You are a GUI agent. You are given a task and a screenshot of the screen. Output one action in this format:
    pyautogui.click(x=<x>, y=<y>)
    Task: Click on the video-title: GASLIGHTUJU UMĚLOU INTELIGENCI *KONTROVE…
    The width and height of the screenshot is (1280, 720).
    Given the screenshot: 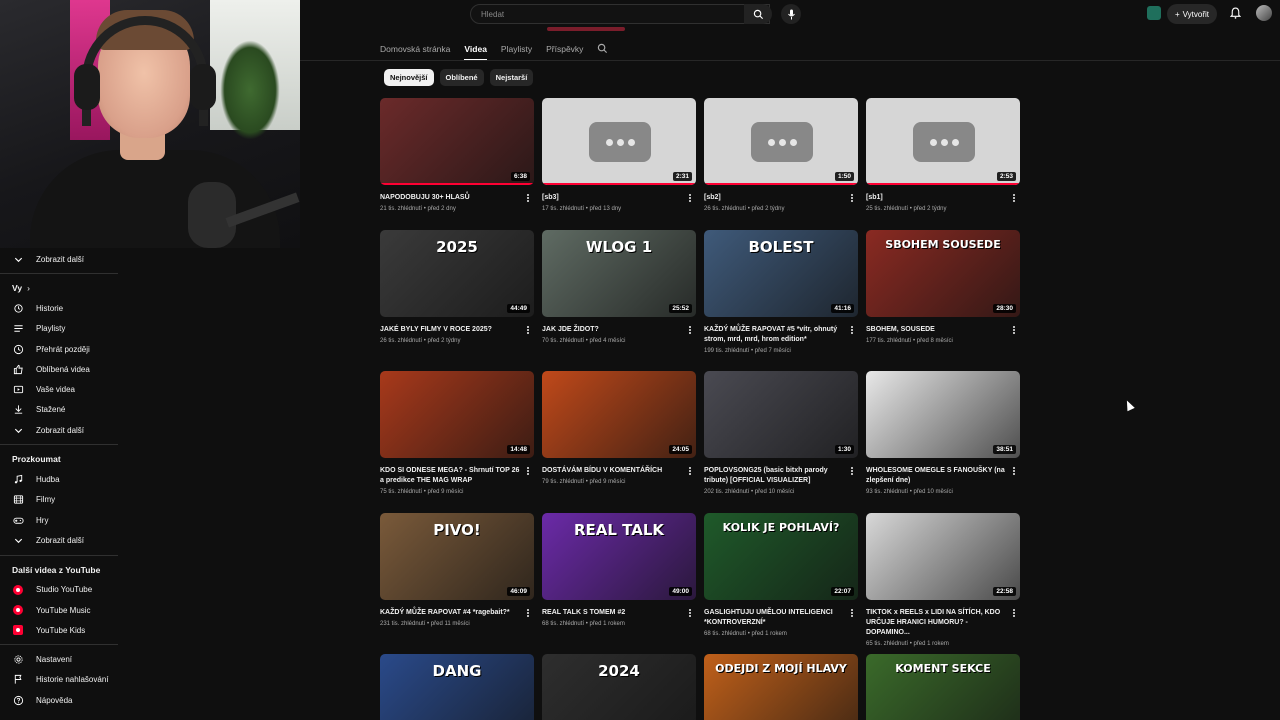 What is the action you would take?
    pyautogui.click(x=781, y=618)
    